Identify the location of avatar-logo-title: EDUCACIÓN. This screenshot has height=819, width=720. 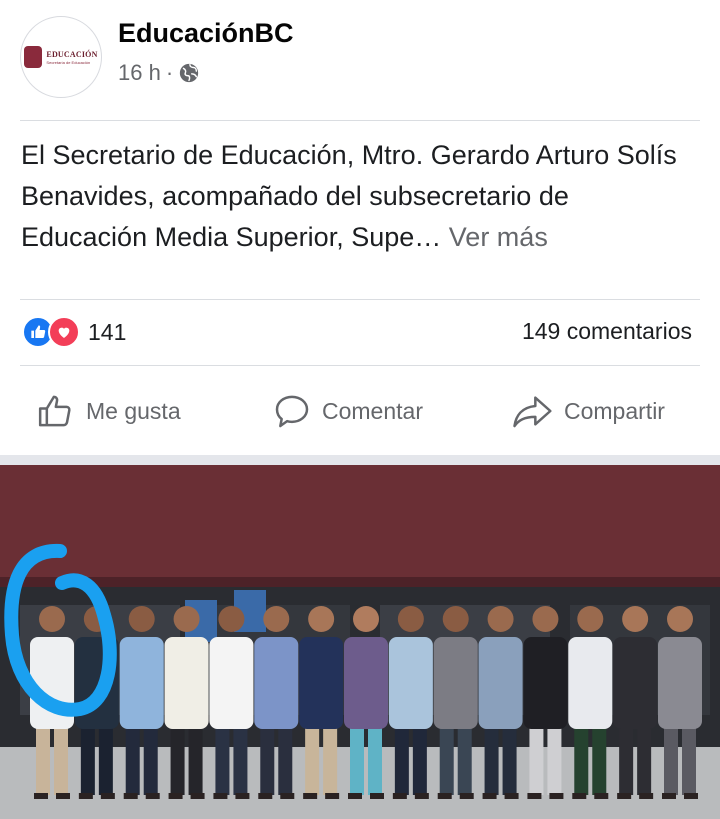
(72, 54).